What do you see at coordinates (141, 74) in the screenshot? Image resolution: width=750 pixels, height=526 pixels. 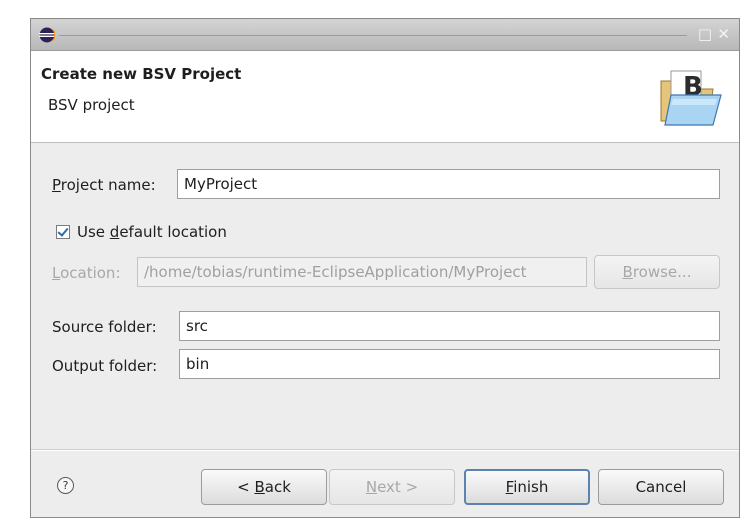 I see `wizard-title: Create new BSV Project` at bounding box center [141, 74].